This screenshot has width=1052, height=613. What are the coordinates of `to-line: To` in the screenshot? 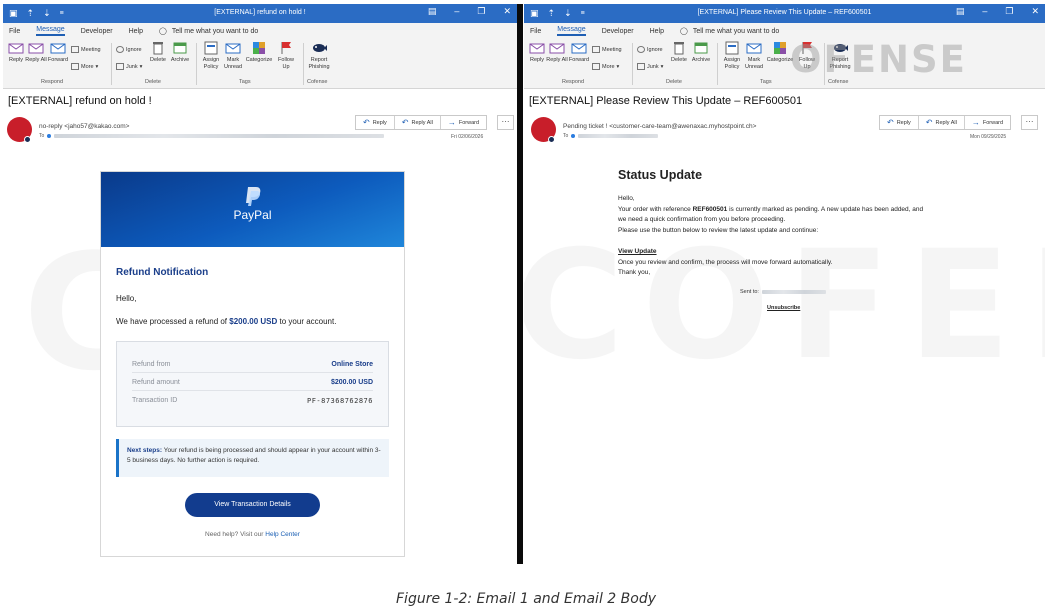 It's located at (611, 136).